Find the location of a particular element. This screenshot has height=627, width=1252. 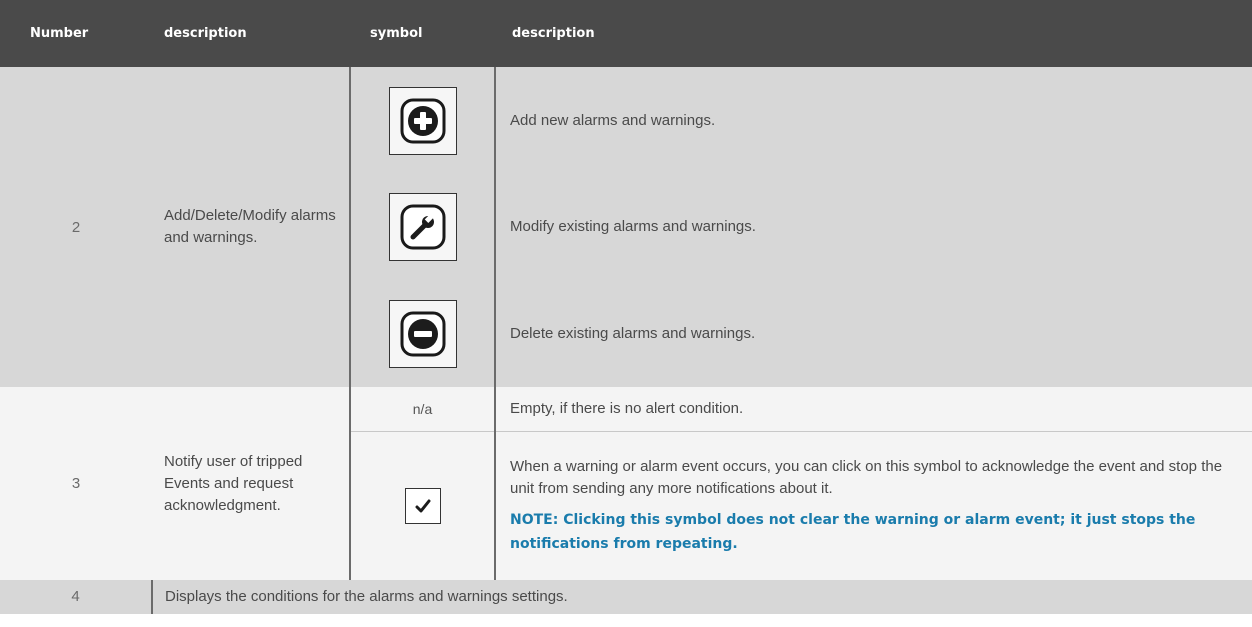

wrench-icon is located at coordinates (422, 227).